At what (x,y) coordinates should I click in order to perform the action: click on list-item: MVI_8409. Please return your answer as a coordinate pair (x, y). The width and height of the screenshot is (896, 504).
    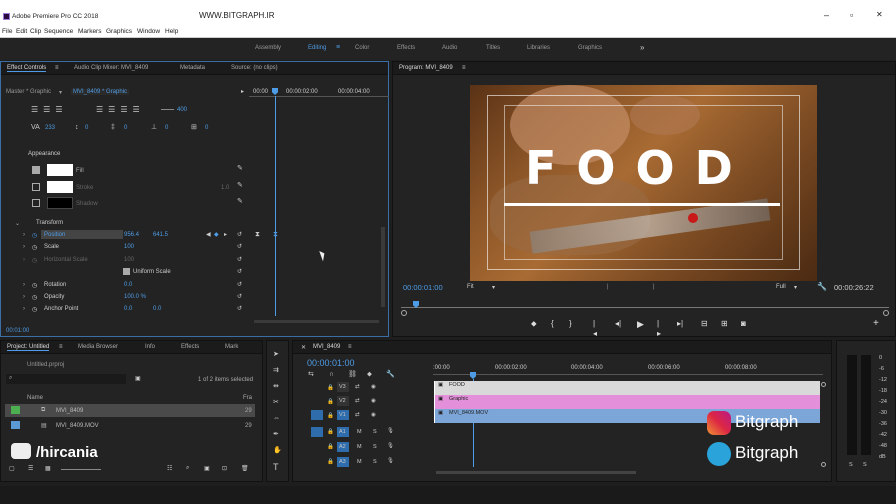
    Looking at the image, I should click on (69, 411).